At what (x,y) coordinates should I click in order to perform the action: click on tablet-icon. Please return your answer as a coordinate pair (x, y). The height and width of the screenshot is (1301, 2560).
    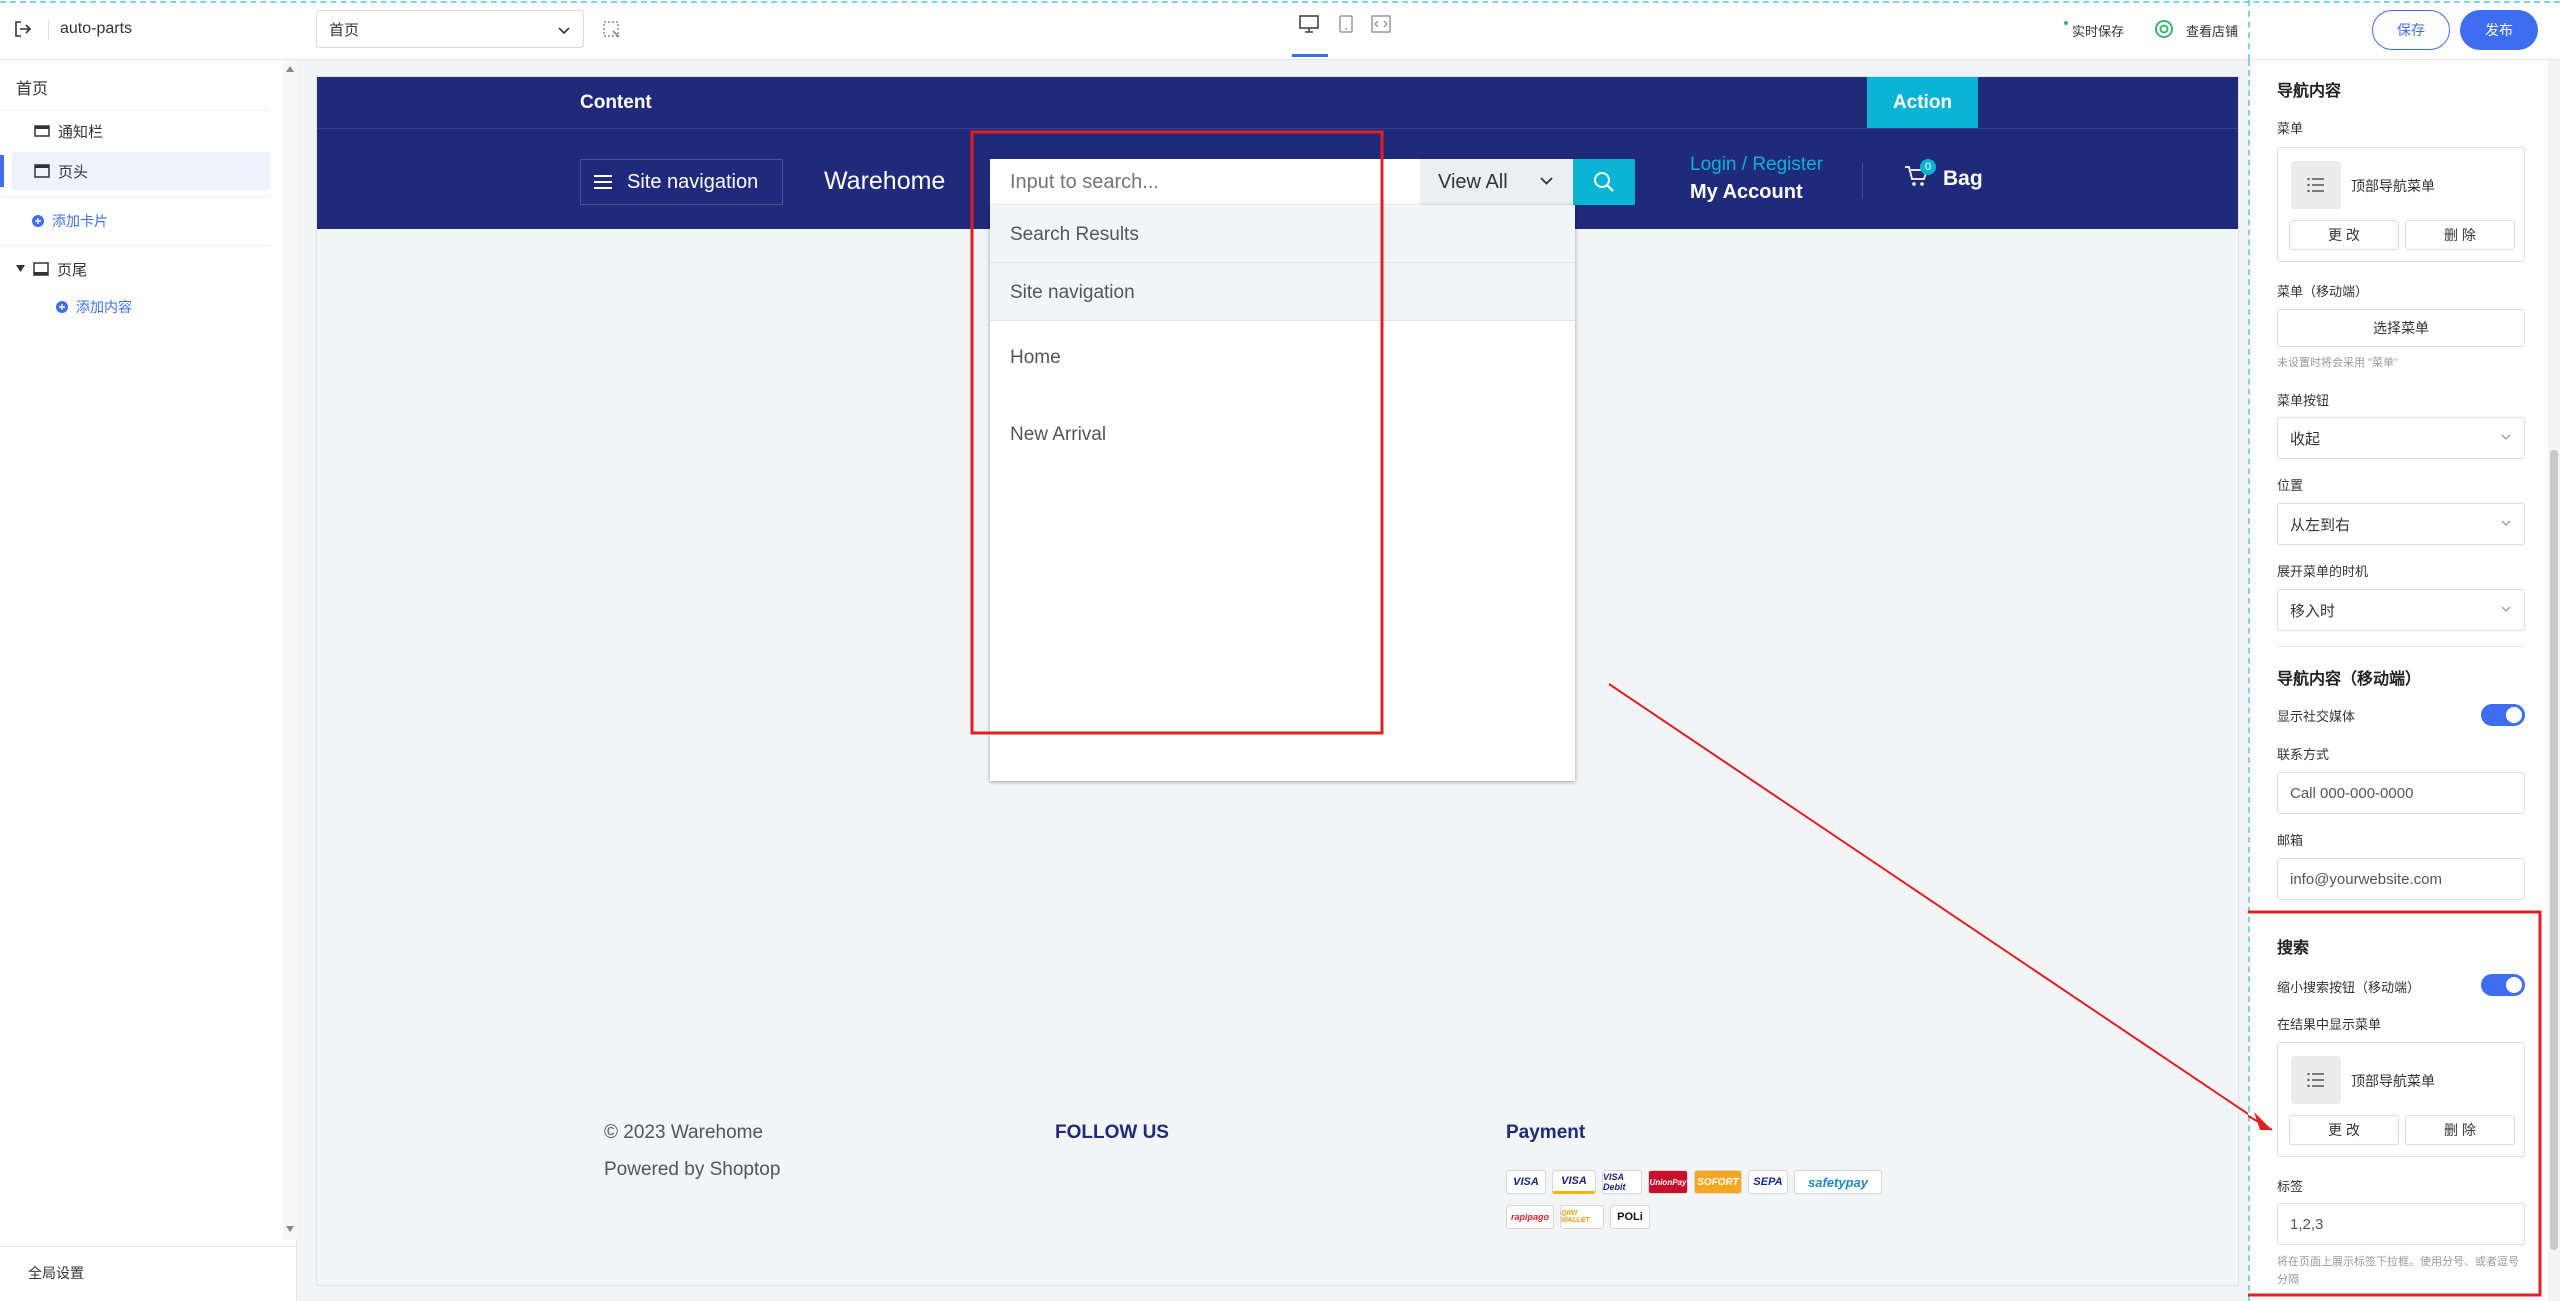
    Looking at the image, I should click on (1346, 24).